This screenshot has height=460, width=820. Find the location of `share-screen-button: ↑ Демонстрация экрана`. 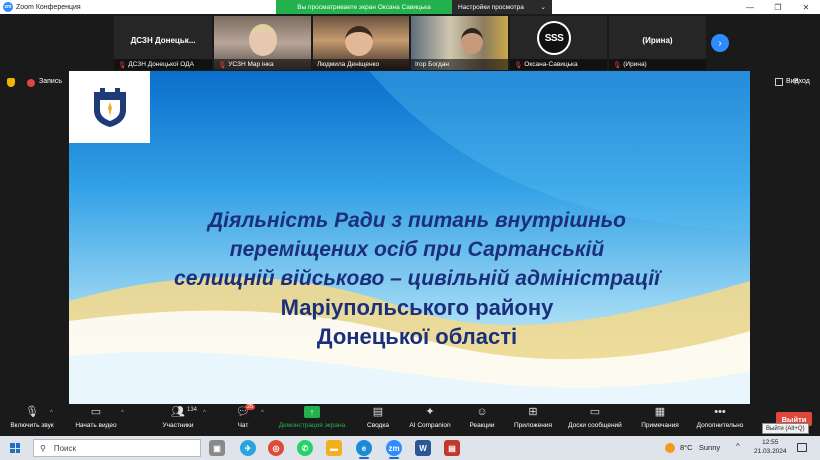

share-screen-button: ↑ Демонстрация экрана is located at coordinates (312, 417).